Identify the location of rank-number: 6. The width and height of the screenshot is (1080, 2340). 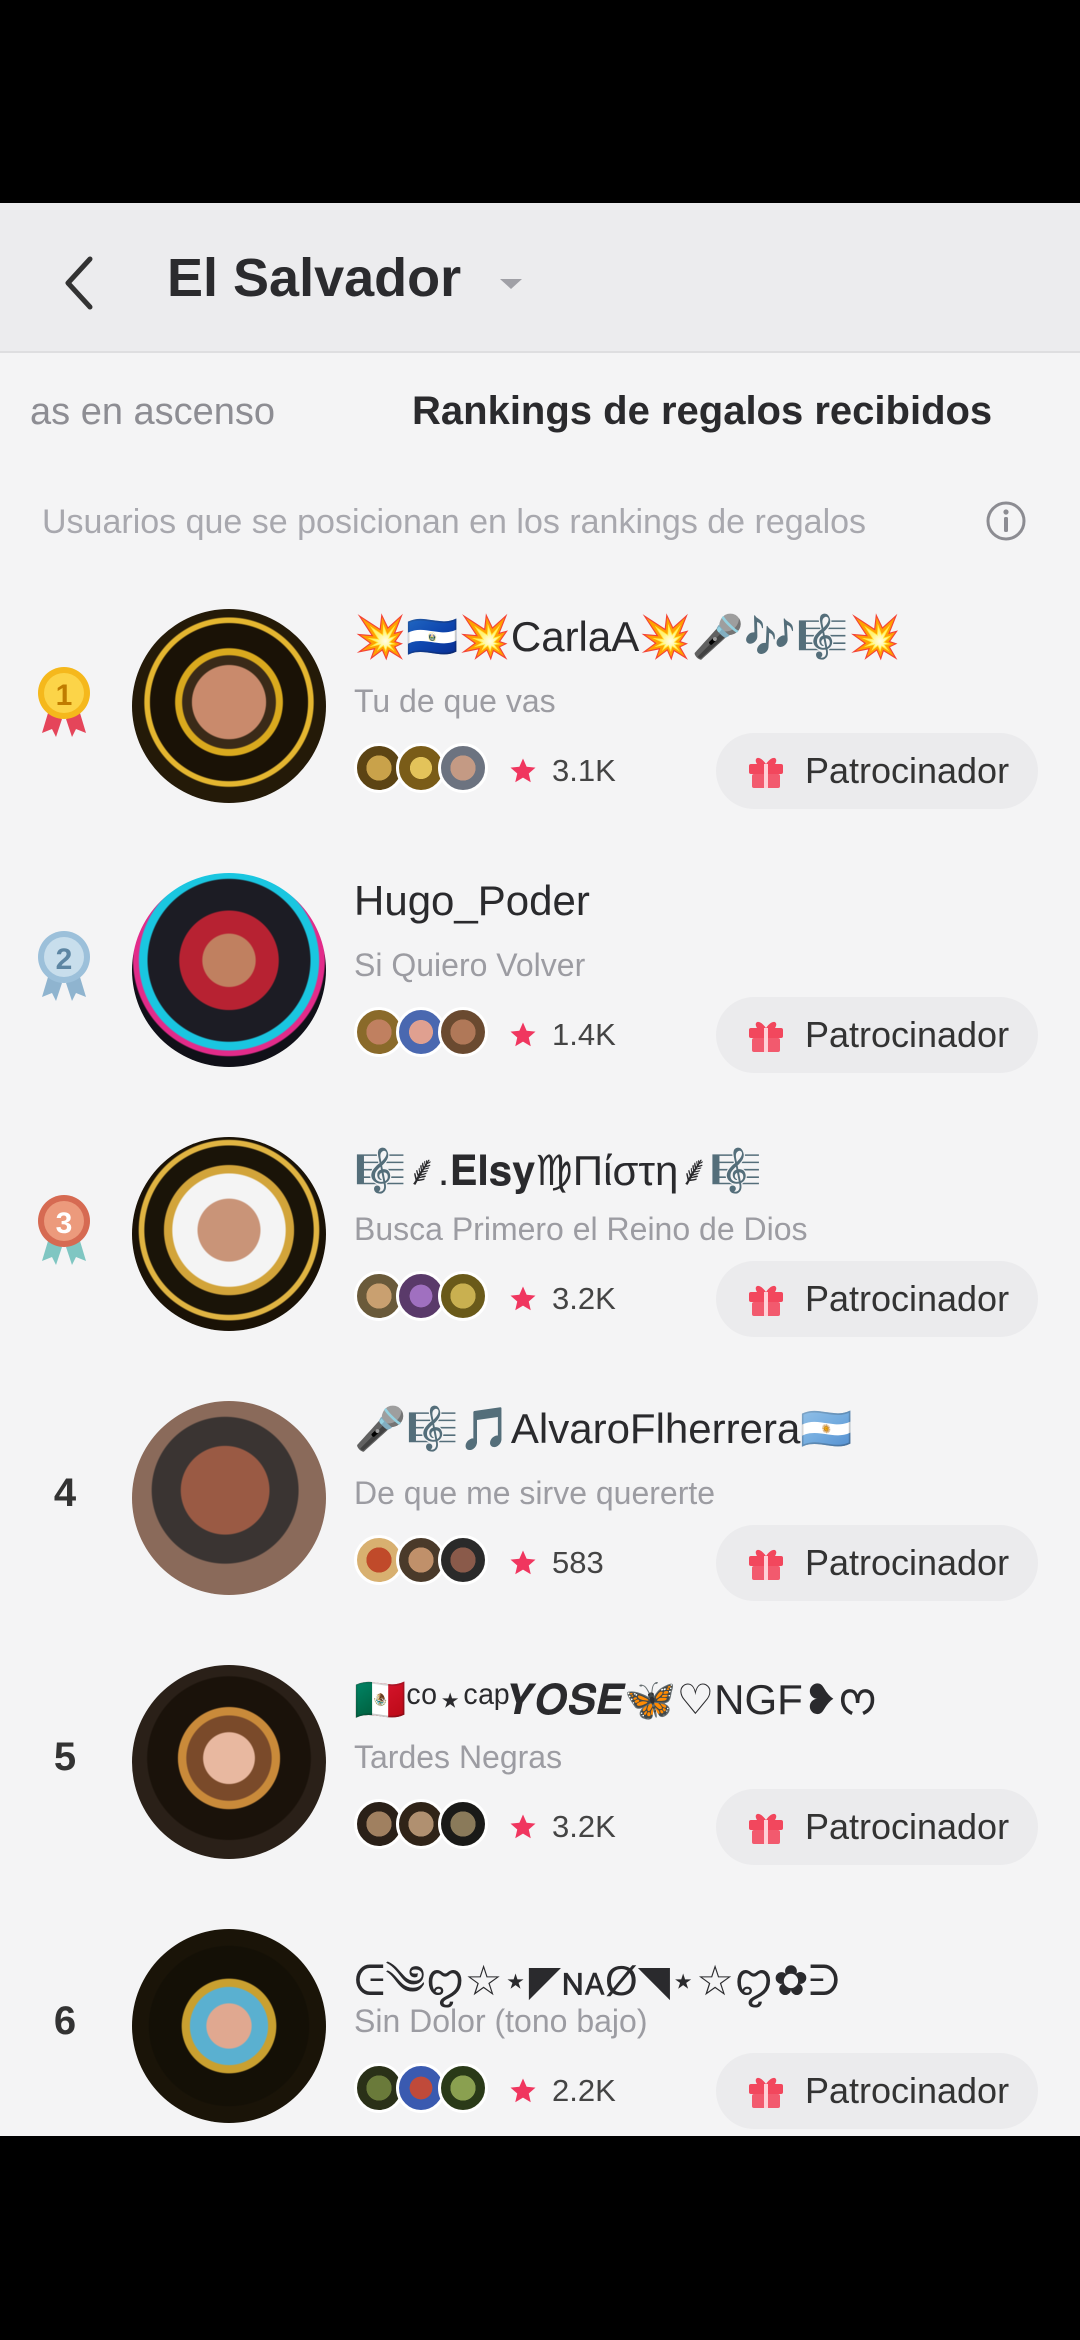
(65, 2021).